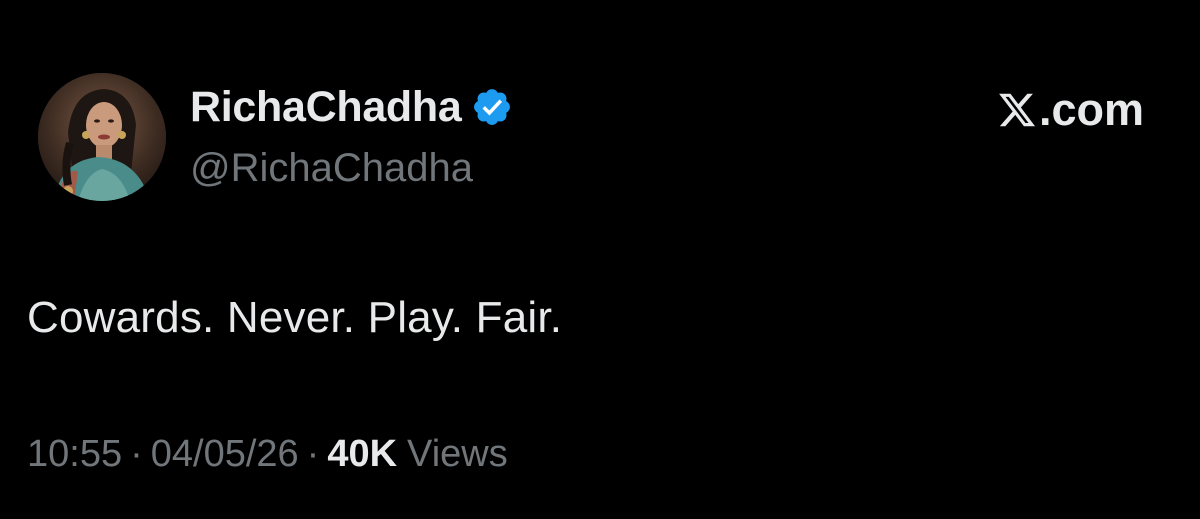  I want to click on author-name-row: RichaChadha, so click(351, 107).